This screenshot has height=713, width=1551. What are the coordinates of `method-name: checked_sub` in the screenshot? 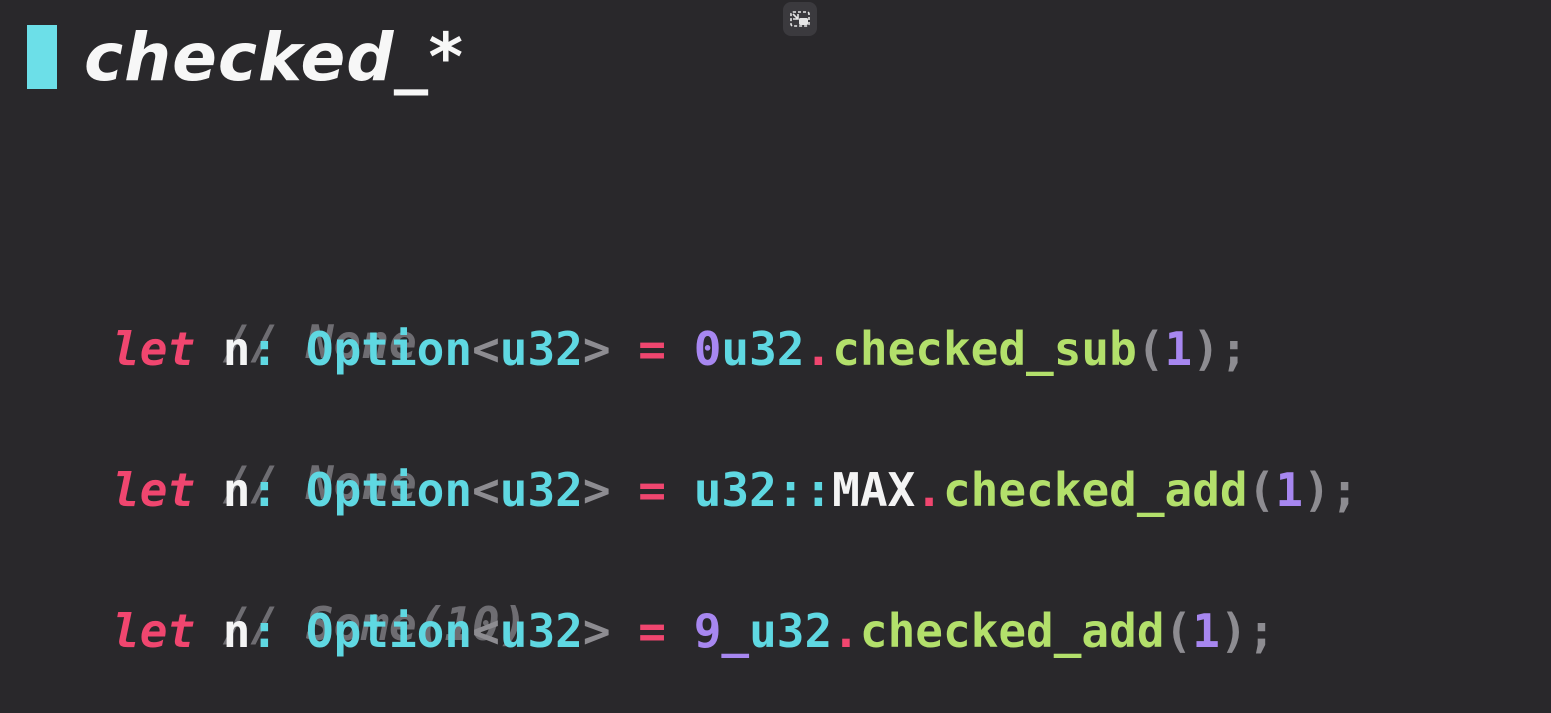 It's located at (984, 348).